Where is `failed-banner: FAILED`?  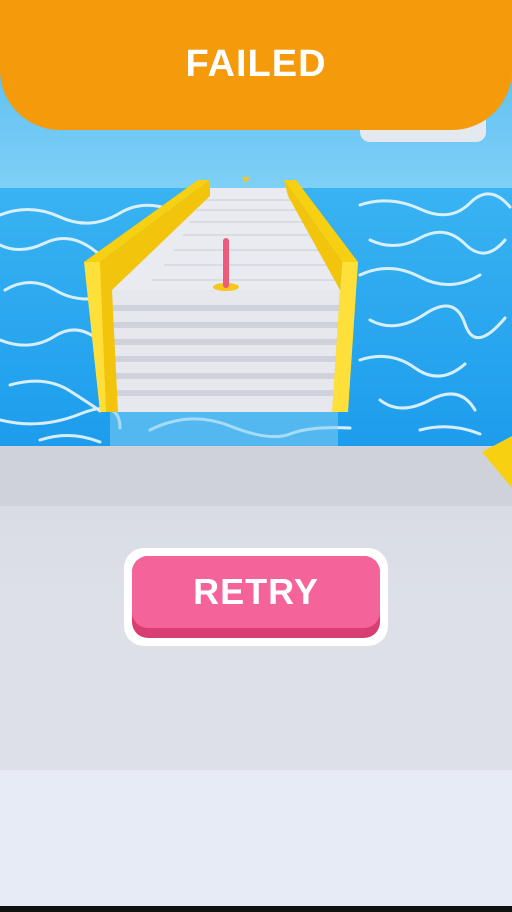 failed-banner: FAILED is located at coordinates (256, 65).